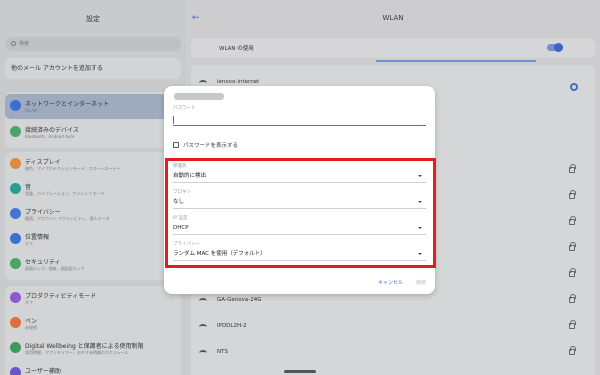 The image size is (600, 375). I want to click on password-label: パスワード, so click(184, 108).